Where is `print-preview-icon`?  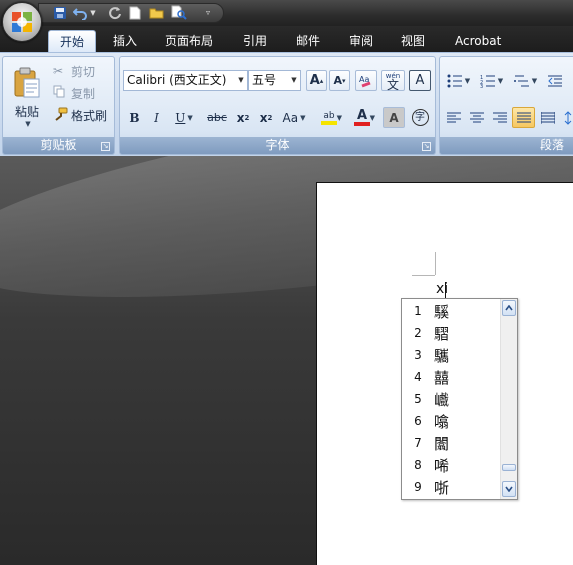
print-preview-icon is located at coordinates (179, 12).